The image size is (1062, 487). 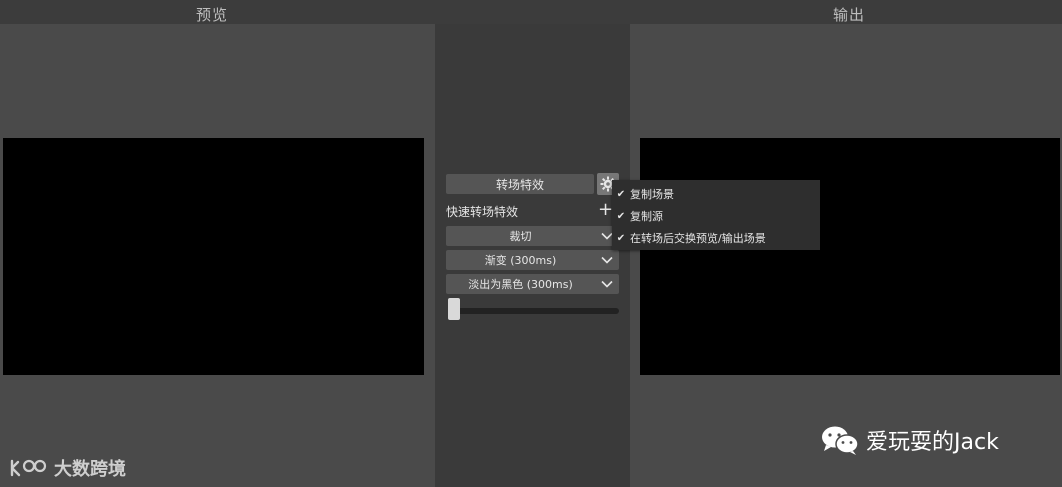 What do you see at coordinates (533, 311) in the screenshot?
I see `transition-slider-track` at bounding box center [533, 311].